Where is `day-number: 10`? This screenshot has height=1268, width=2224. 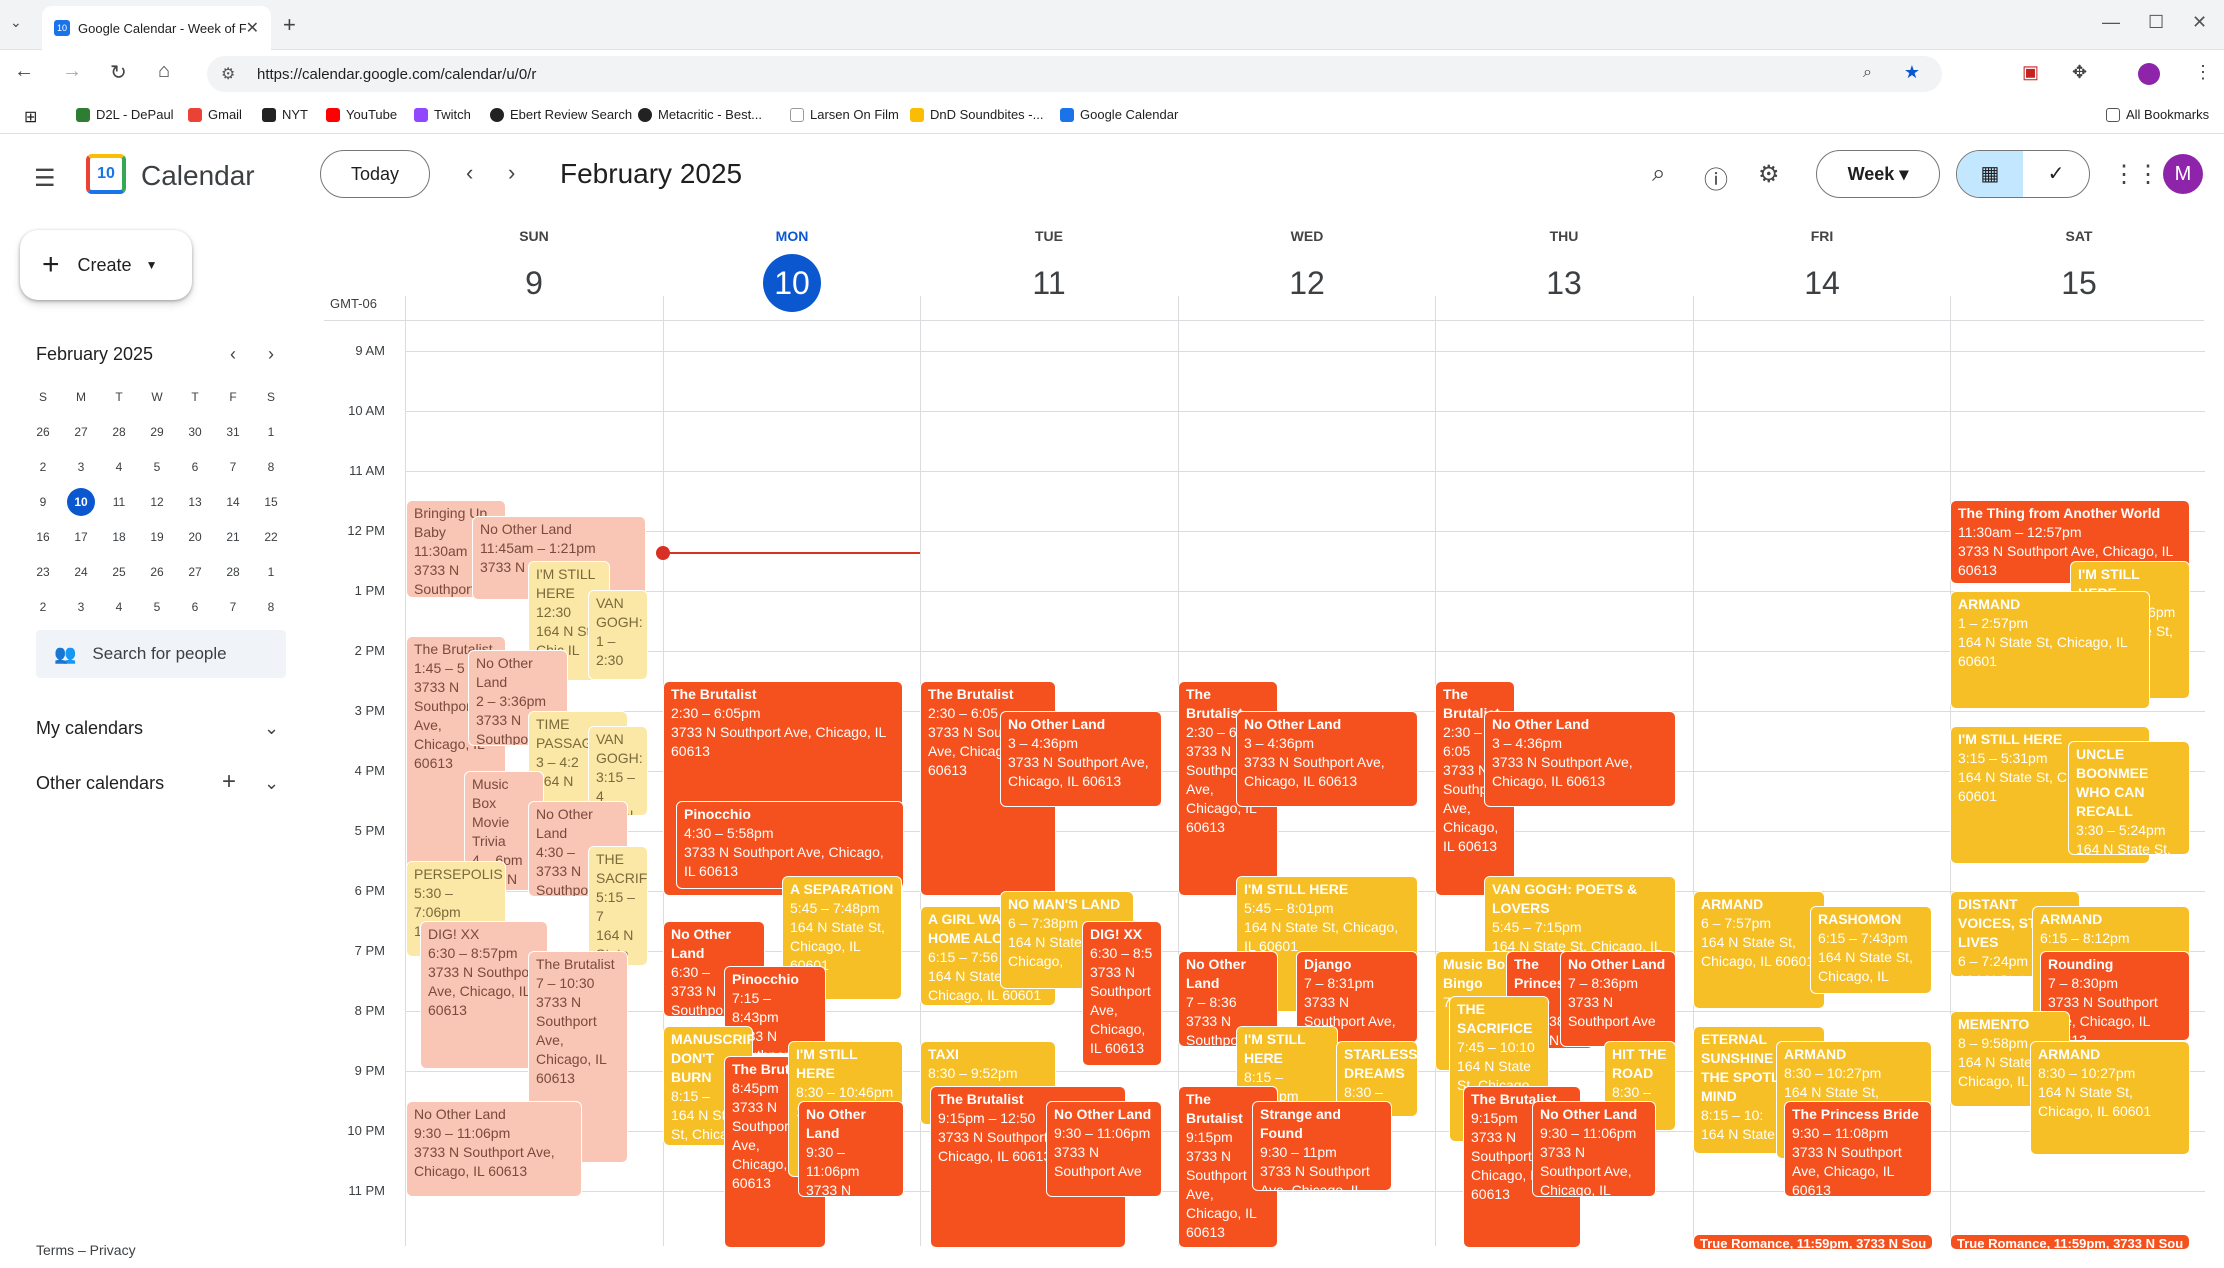 day-number: 10 is located at coordinates (792, 283).